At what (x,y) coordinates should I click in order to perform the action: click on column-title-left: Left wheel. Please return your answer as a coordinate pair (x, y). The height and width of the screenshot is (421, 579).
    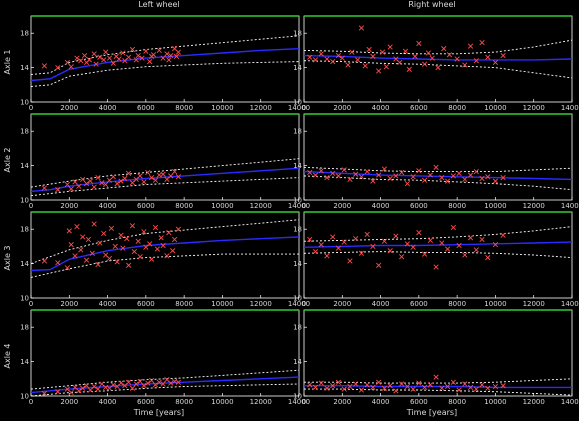
    Looking at the image, I should click on (158, 4).